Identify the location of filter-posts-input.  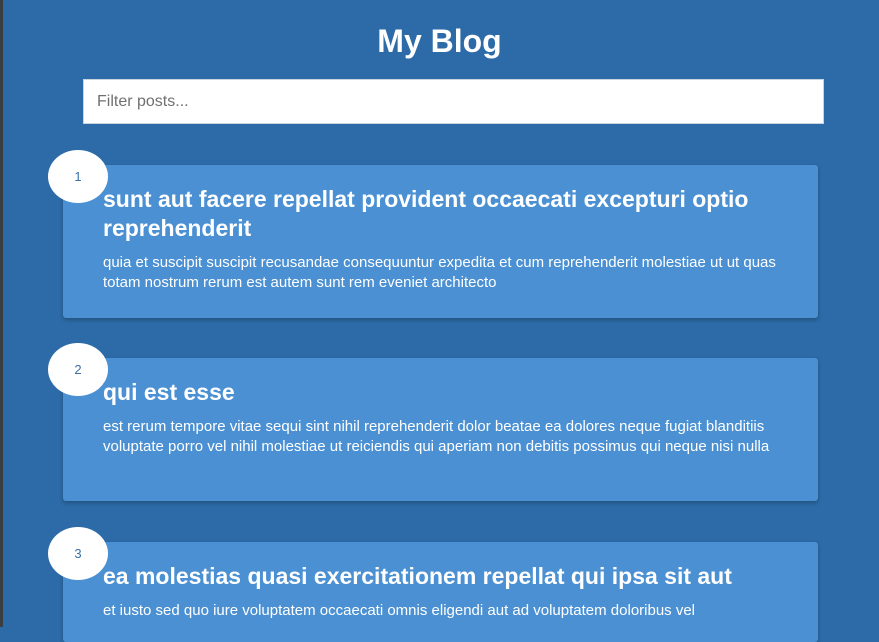
(453, 101).